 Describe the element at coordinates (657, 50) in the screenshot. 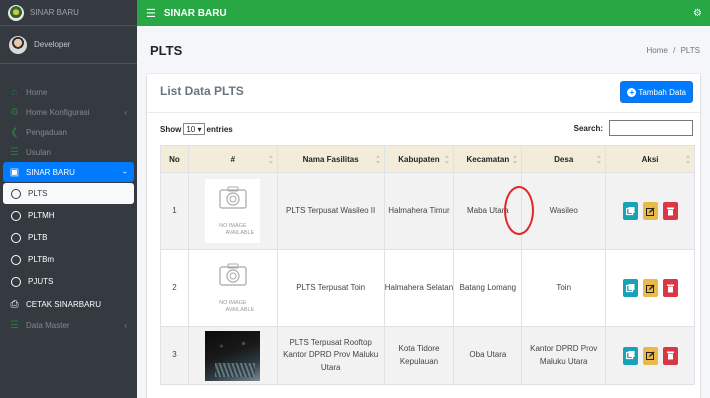

I see `breadcrumb-home-link: Home` at that location.